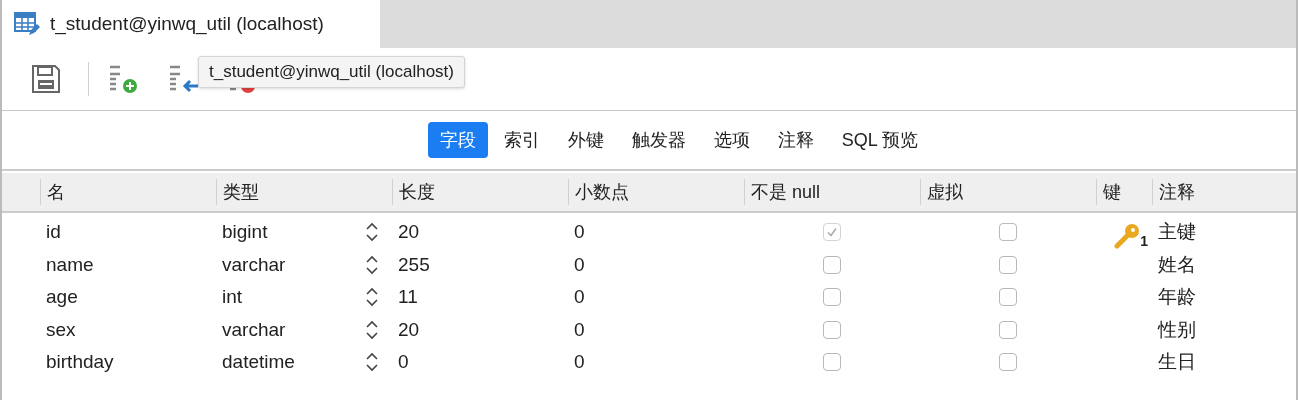 This screenshot has height=400, width=1298. What do you see at coordinates (1144, 240) in the screenshot?
I see `key-order: 1` at bounding box center [1144, 240].